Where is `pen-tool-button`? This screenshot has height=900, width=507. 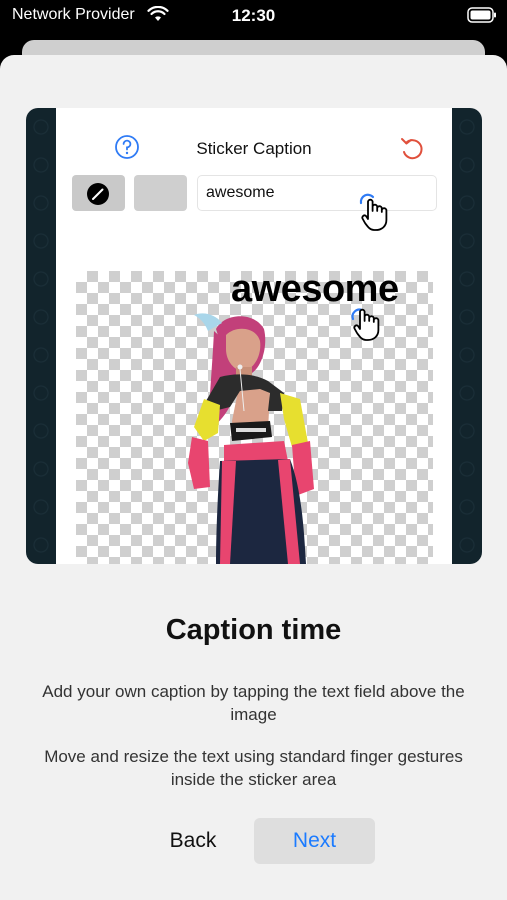 pen-tool-button is located at coordinates (98, 193).